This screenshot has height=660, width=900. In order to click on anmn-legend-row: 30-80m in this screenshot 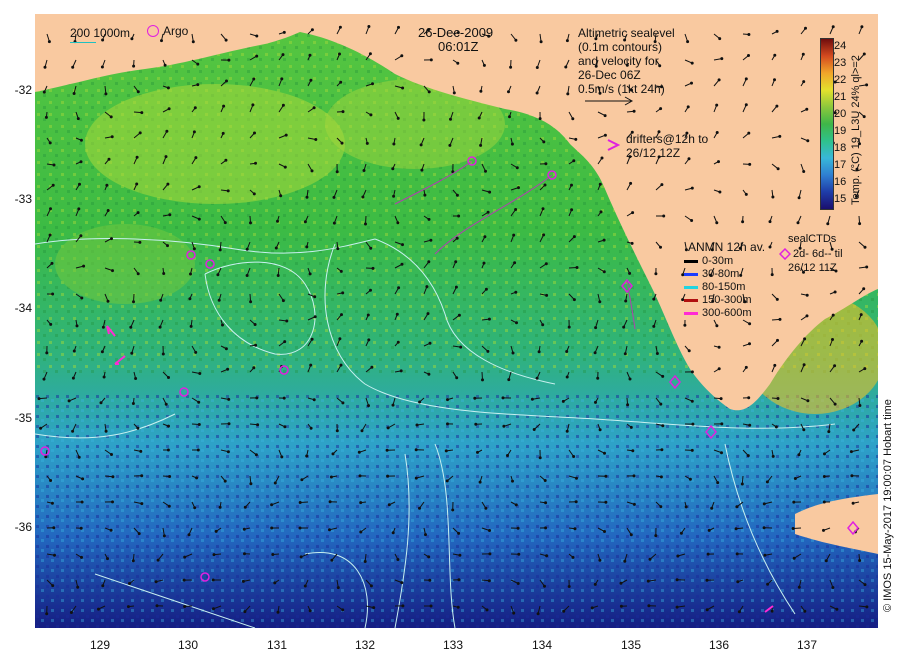, I will do `click(711, 274)`.